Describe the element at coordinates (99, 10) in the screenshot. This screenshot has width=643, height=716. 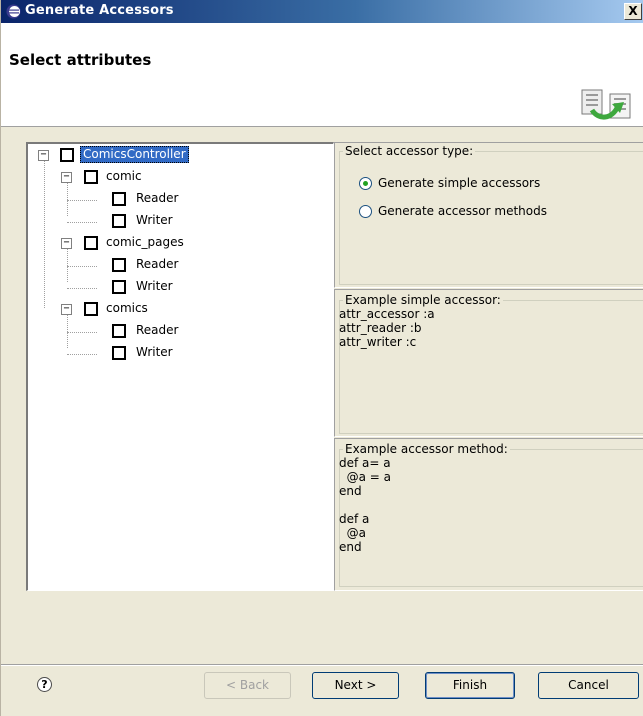
I see `window-title: Generate Accessors` at that location.